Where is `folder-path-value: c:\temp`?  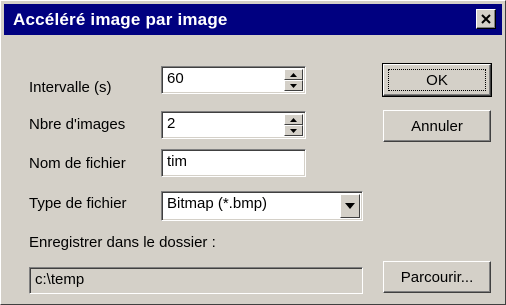
folder-path-value: c:\temp is located at coordinates (60, 279).